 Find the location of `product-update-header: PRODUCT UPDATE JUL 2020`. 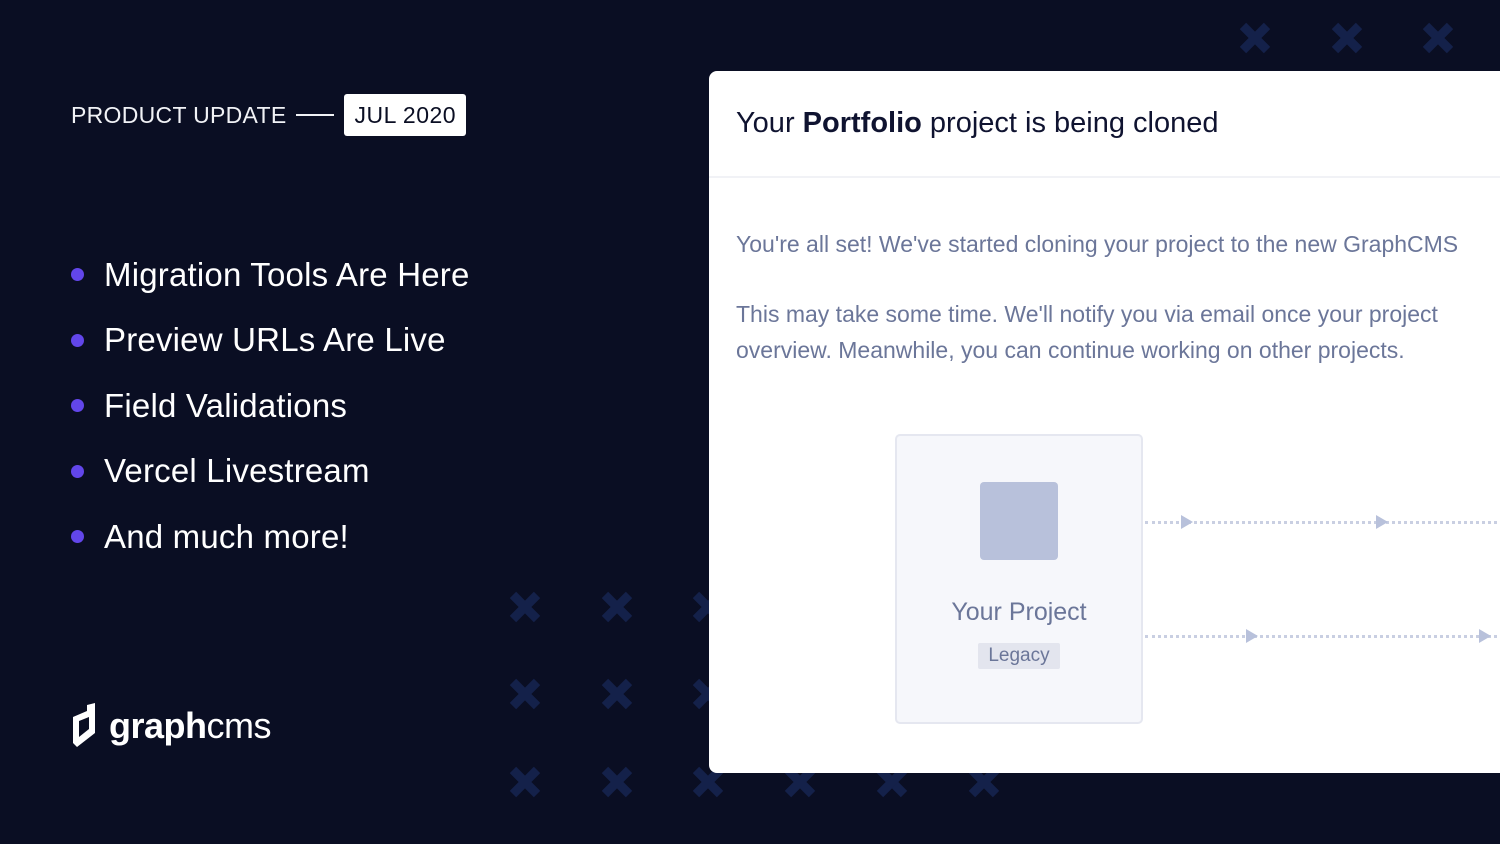

product-update-header: PRODUCT UPDATE JUL 2020 is located at coordinates (269, 115).